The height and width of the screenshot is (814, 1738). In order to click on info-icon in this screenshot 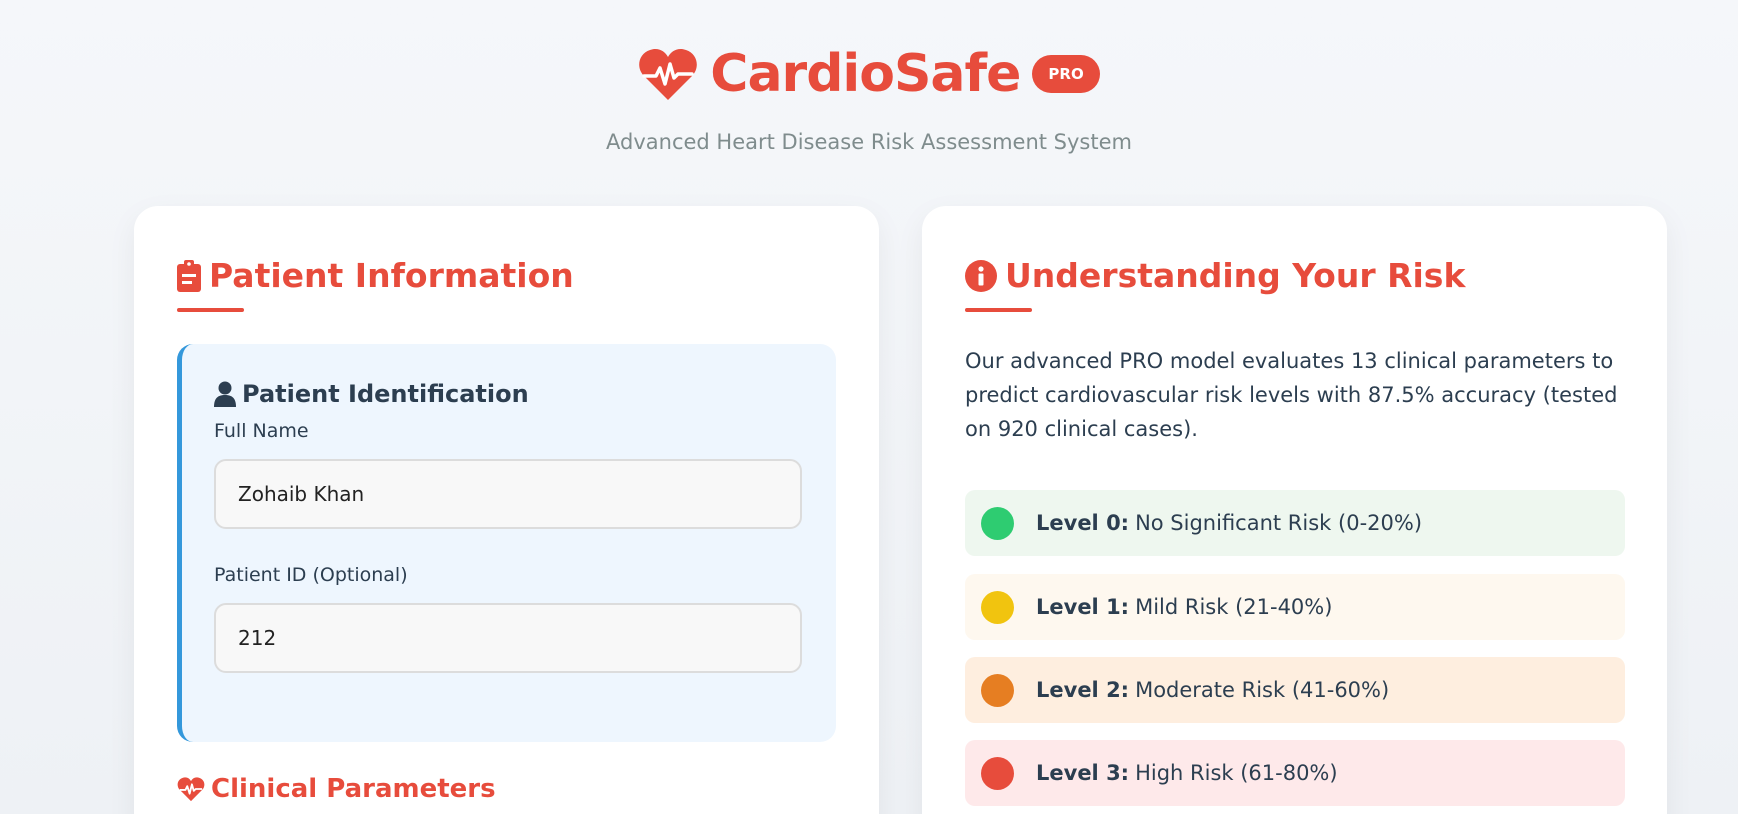, I will do `click(981, 275)`.